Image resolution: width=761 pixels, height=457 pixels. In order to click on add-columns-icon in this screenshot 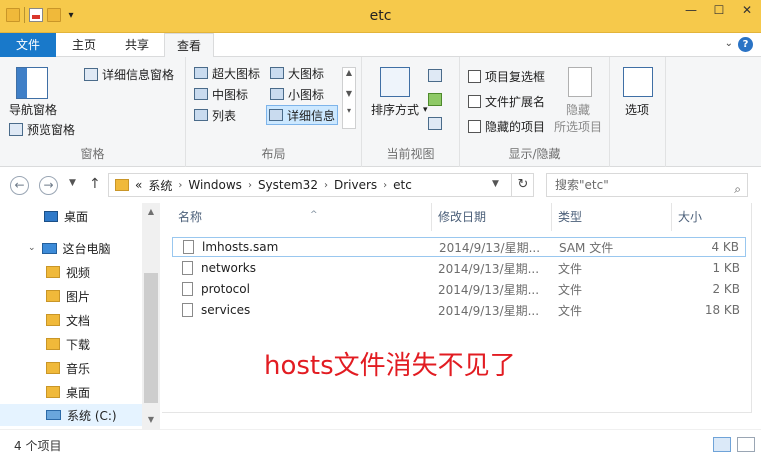, I will do `click(435, 99)`.